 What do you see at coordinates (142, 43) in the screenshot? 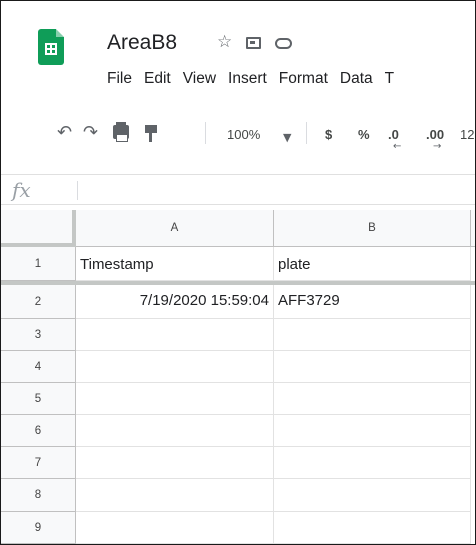
I see `document-title: AreaB8` at bounding box center [142, 43].